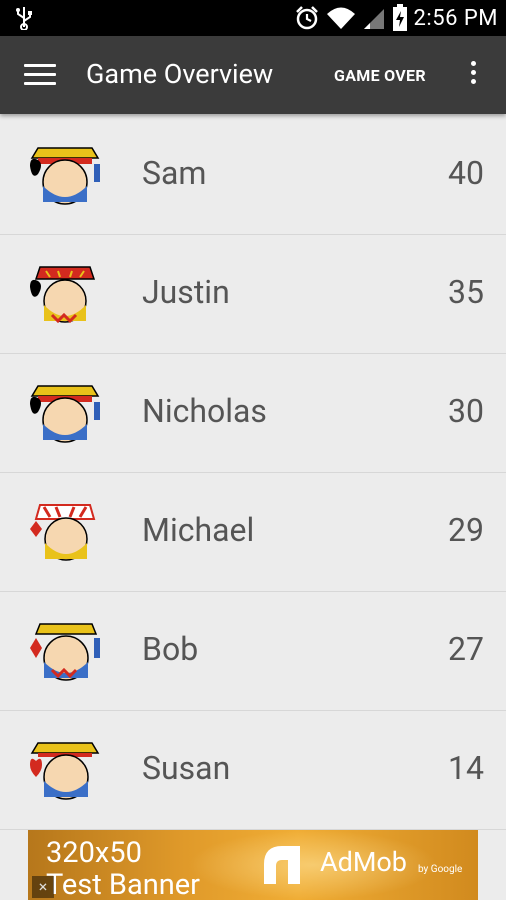 The width and height of the screenshot is (506, 900). Describe the element at coordinates (466, 173) in the screenshot. I see `player-score: 40` at that location.